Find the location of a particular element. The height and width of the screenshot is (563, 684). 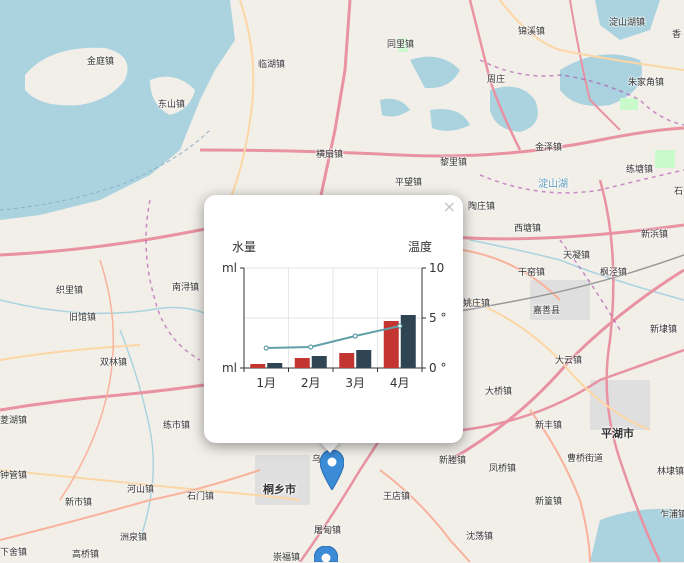

place-label: 嘉善县 is located at coordinates (547, 311).